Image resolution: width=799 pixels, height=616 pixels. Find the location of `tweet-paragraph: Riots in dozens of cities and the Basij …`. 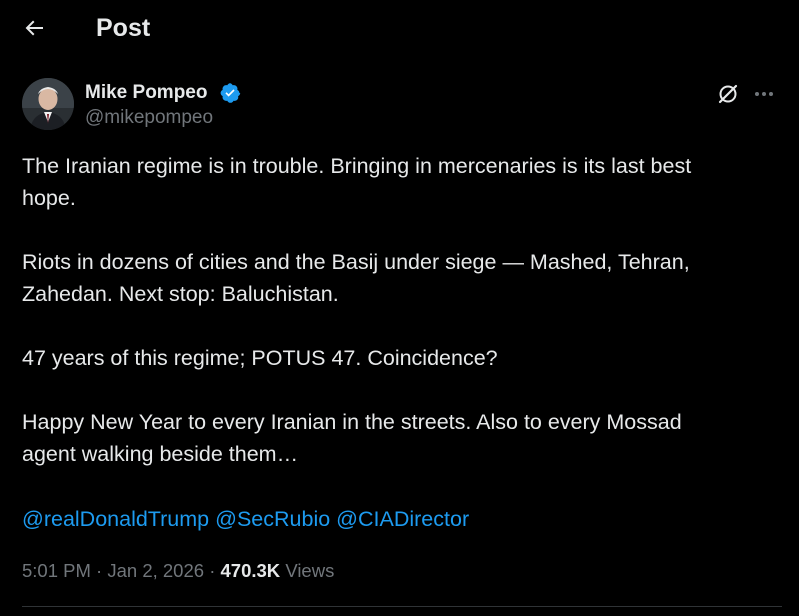

tweet-paragraph: Riots in dozens of cities and the Basij … is located at coordinates (356, 278).